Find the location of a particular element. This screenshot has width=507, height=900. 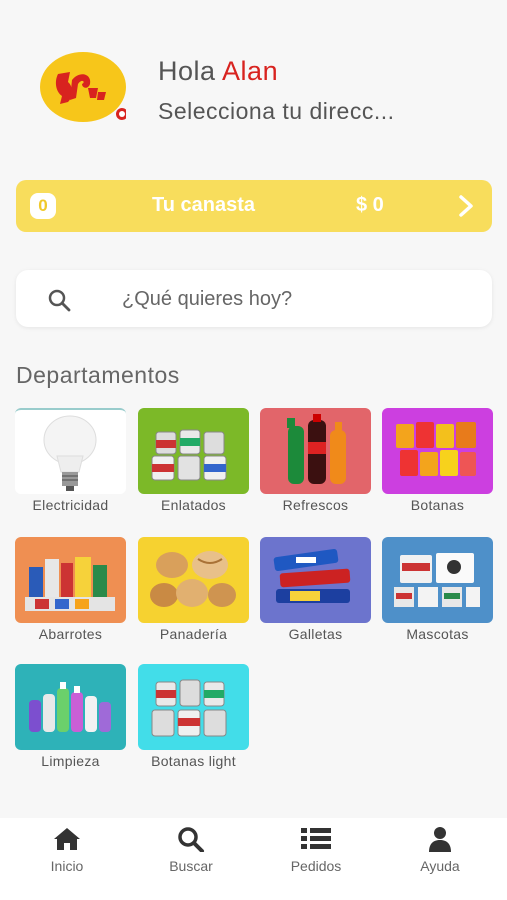

search-bar is located at coordinates (254, 298).